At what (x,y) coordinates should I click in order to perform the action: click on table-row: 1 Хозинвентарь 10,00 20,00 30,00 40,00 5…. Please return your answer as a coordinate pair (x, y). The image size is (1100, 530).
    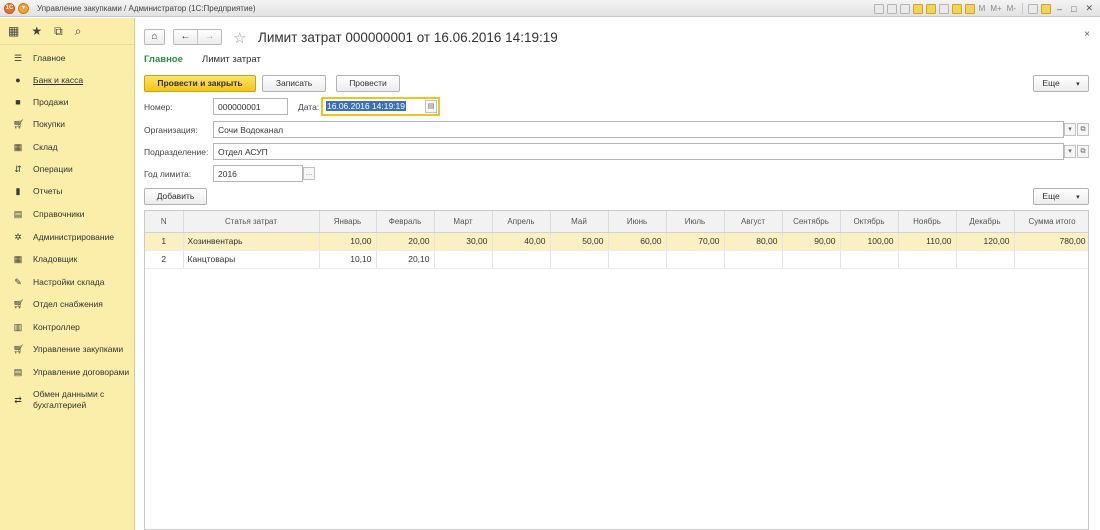
    Looking at the image, I should click on (616, 241).